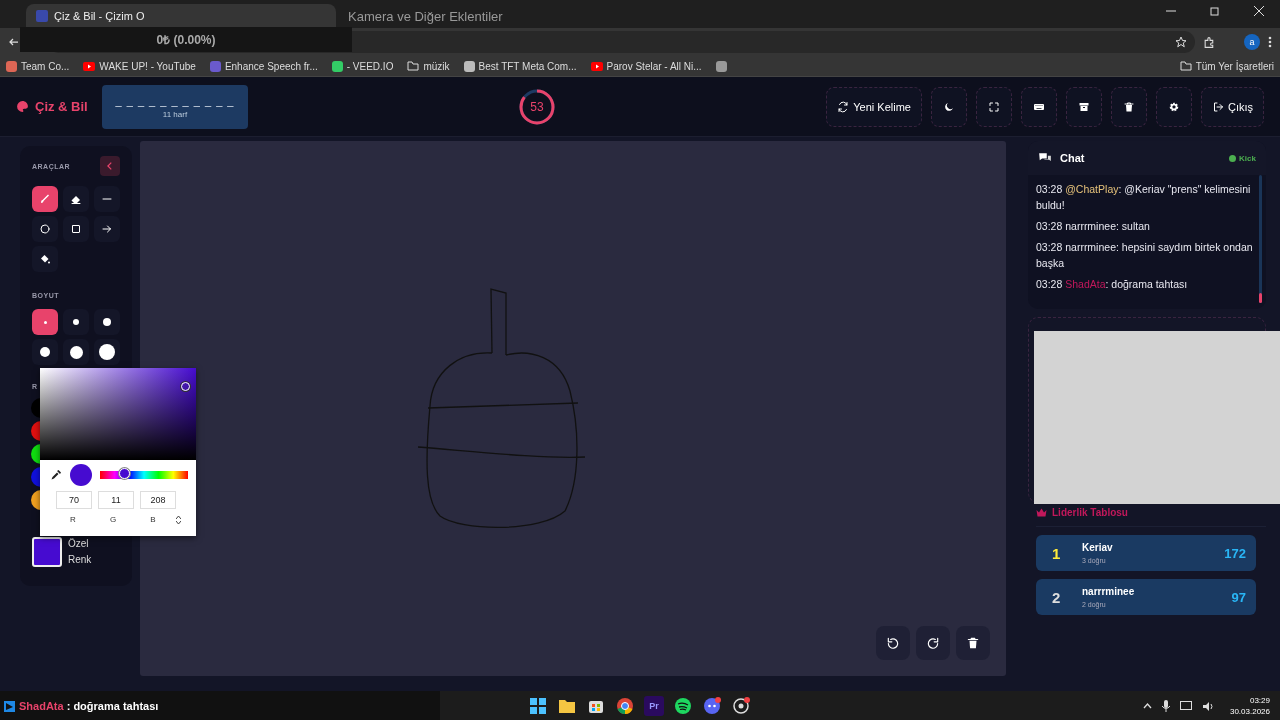  Describe the element at coordinates (1072, 158) in the screenshot. I see `chat-title: Chat` at that location.